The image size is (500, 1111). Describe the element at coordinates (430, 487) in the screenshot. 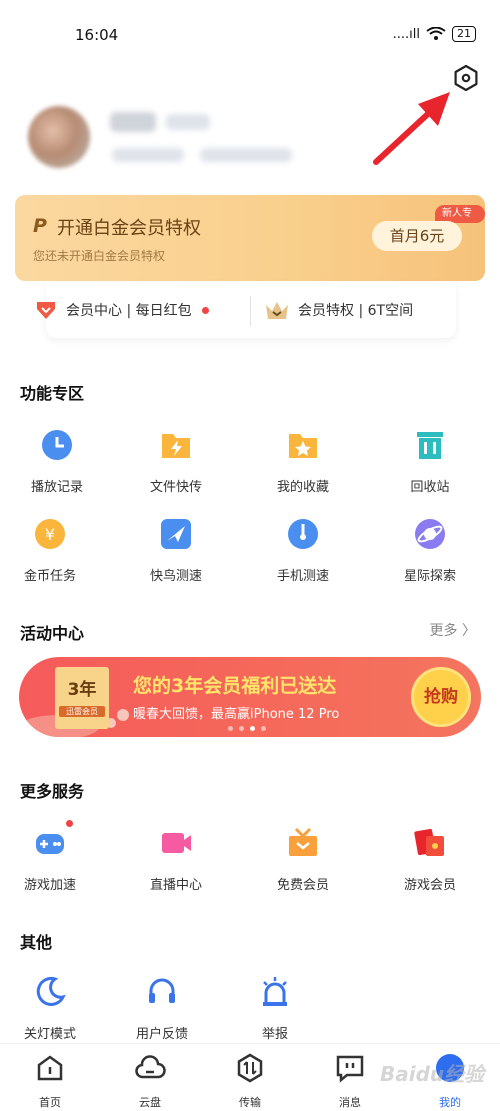

I see `feature-label: 回收站` at that location.